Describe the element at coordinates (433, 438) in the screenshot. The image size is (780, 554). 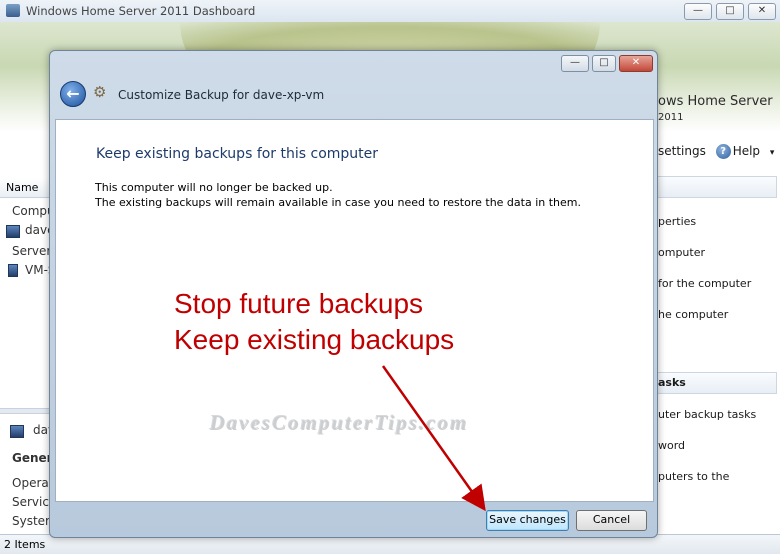
I see `annotation-arrow-icon` at that location.